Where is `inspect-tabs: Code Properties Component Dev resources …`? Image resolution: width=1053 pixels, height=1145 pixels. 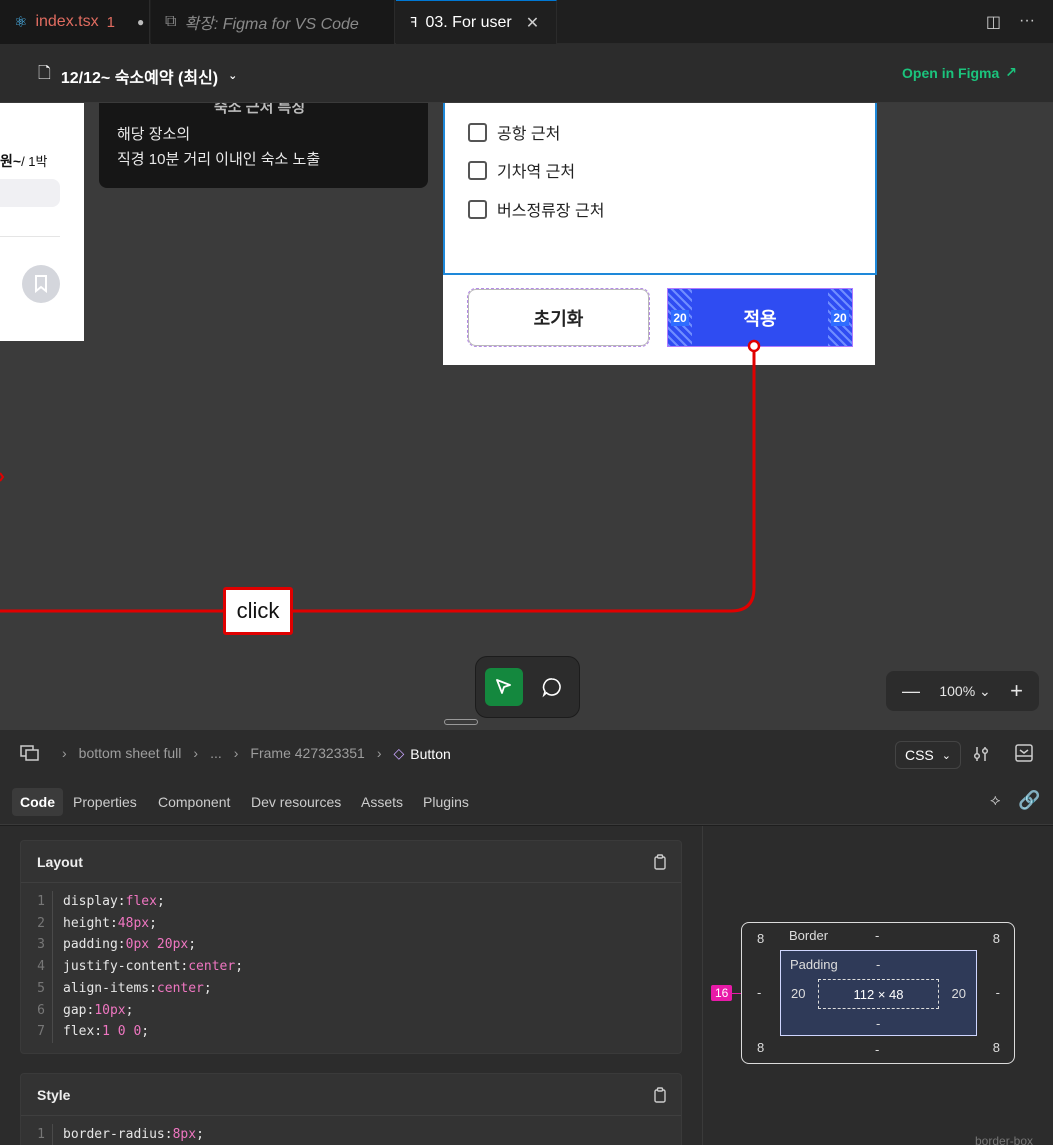 inspect-tabs: Code Properties Component Dev resources … is located at coordinates (526, 801).